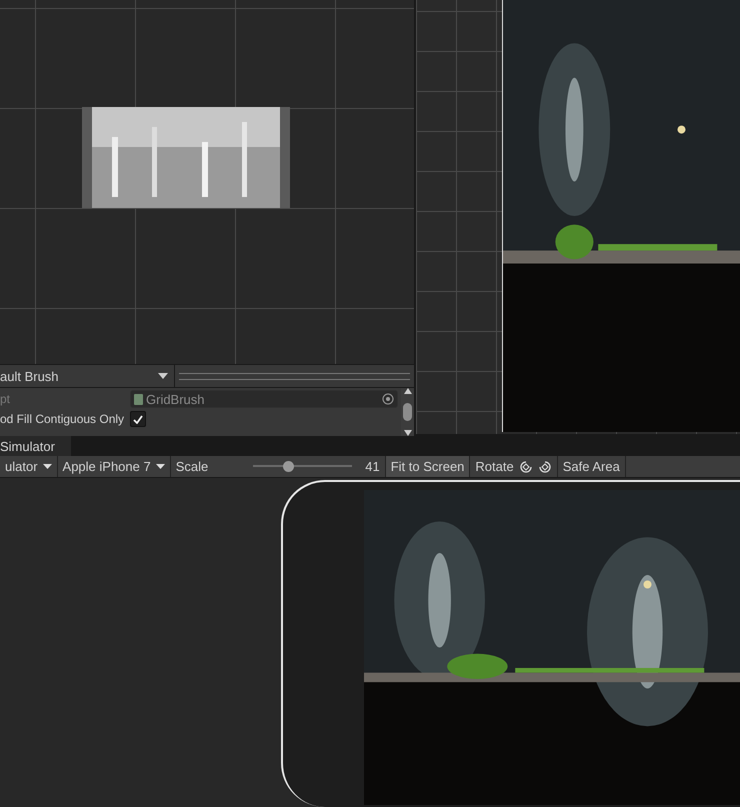 The image size is (740, 807). What do you see at coordinates (35, 446) in the screenshot?
I see `simulator-tab: Simulator` at bounding box center [35, 446].